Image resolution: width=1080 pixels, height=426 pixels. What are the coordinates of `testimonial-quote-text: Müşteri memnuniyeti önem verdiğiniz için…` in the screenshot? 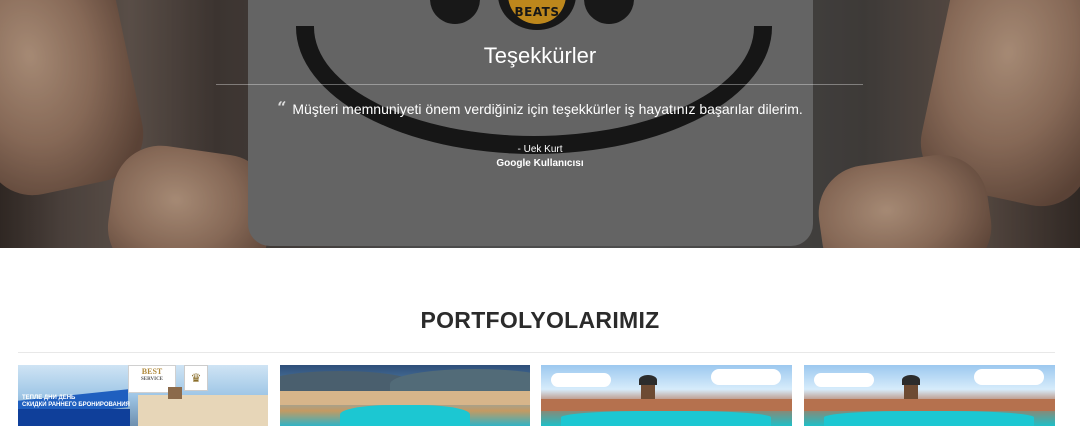 It's located at (547, 109).